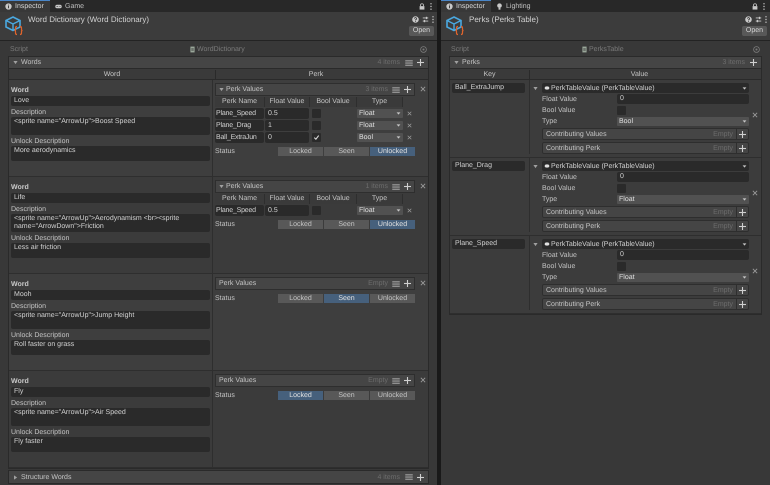 Image resolution: width=770 pixels, height=485 pixels. I want to click on inspector-title: Perks (Perks Table), so click(504, 20).